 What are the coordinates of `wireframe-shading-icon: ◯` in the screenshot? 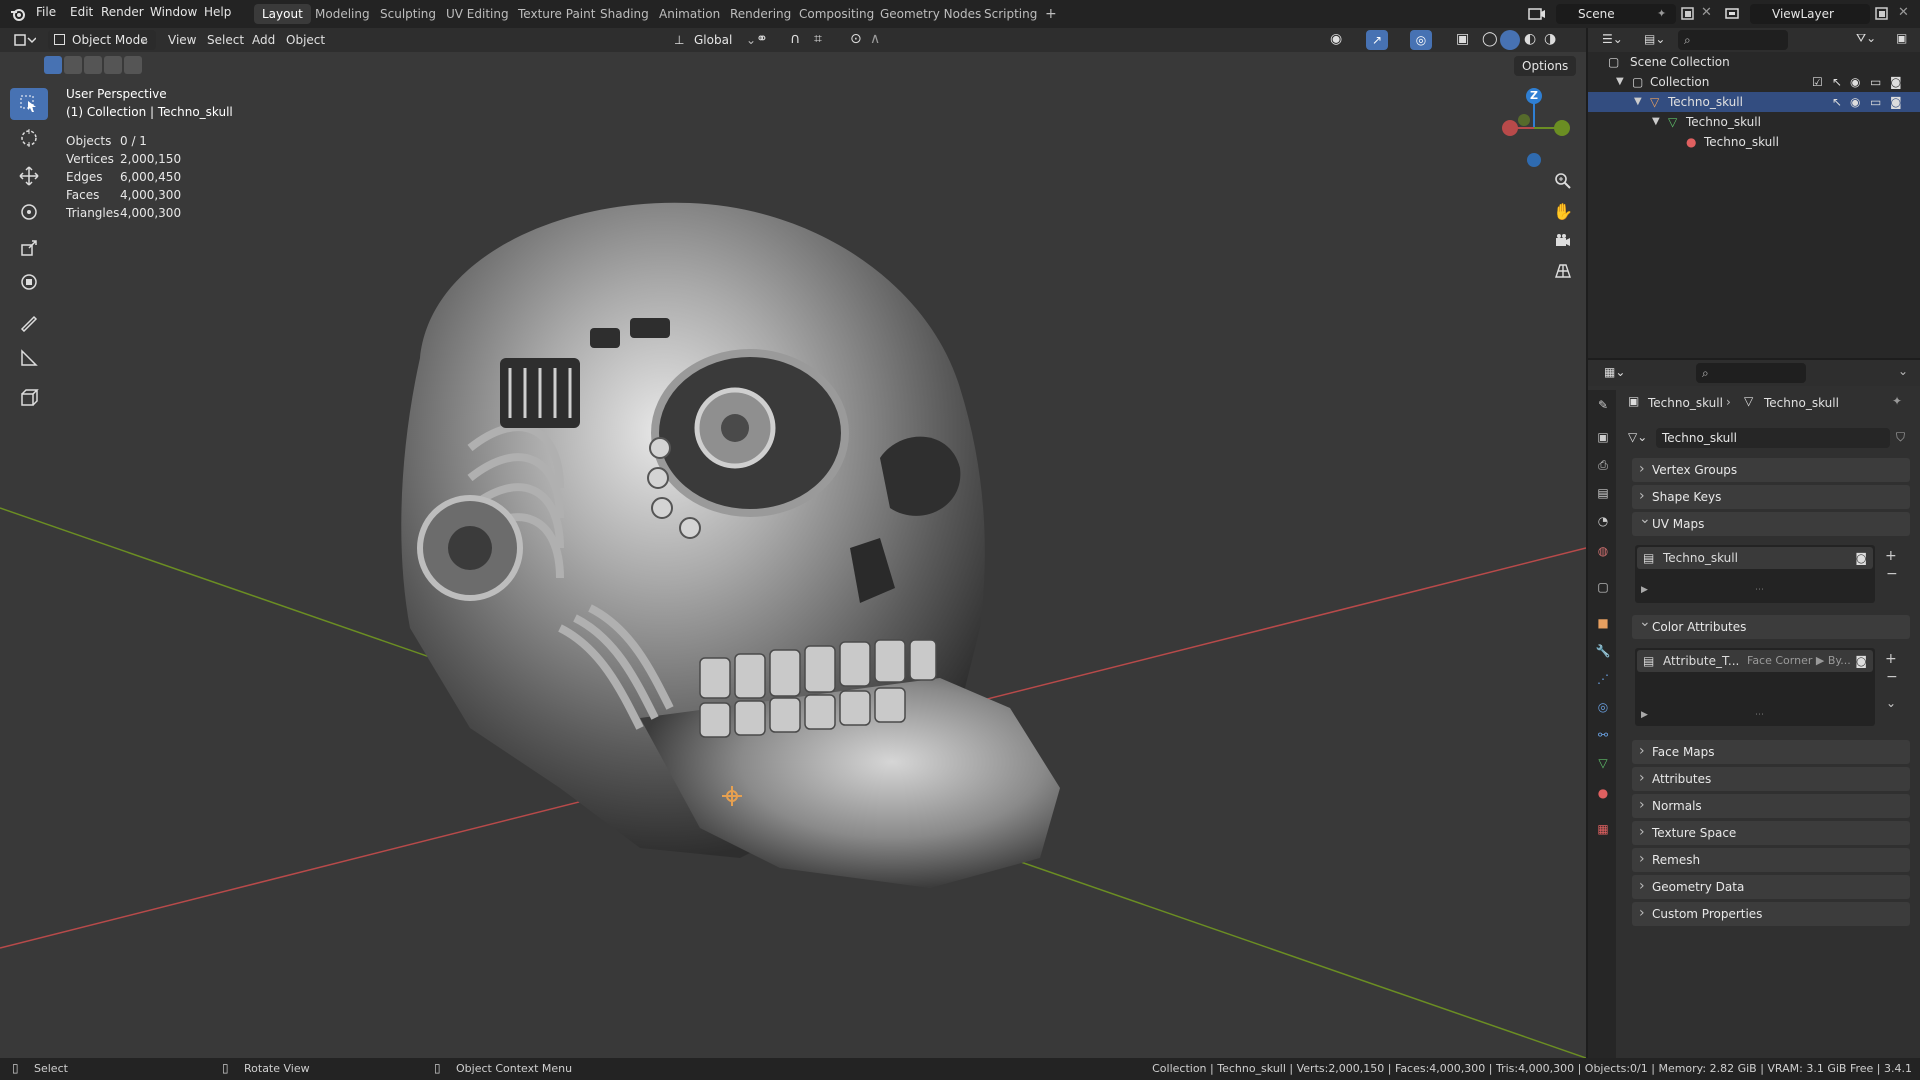 It's located at (1490, 39).